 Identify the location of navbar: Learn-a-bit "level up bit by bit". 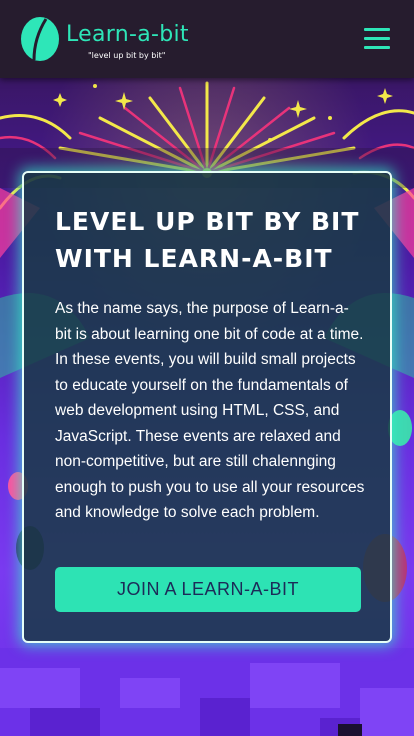
(207, 39).